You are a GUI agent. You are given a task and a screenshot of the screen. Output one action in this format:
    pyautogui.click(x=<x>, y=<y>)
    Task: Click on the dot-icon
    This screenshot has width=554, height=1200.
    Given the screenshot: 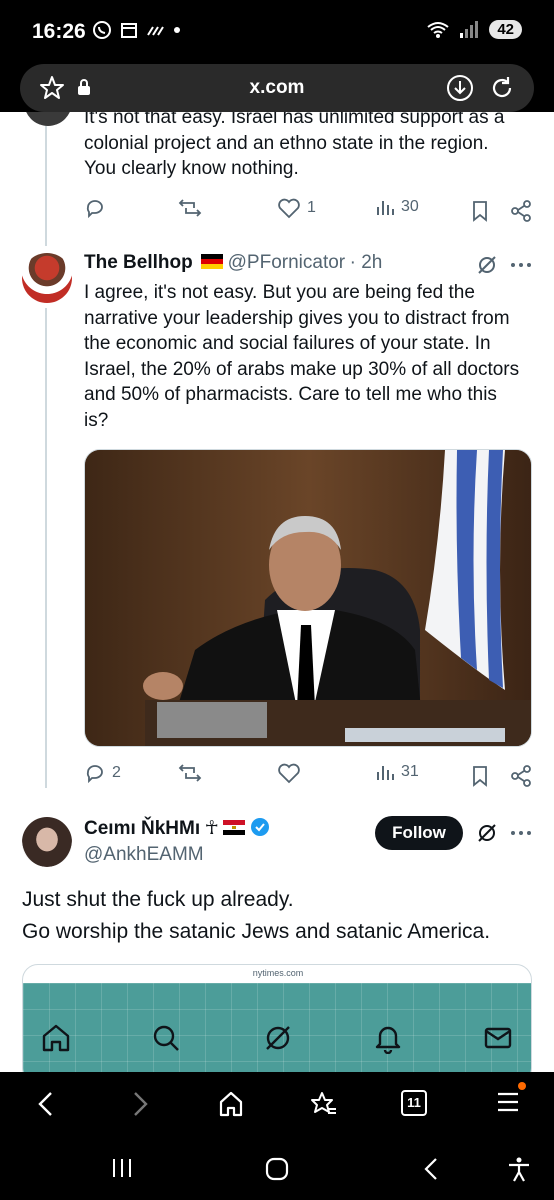 What is the action you would take?
    pyautogui.click(x=177, y=30)
    